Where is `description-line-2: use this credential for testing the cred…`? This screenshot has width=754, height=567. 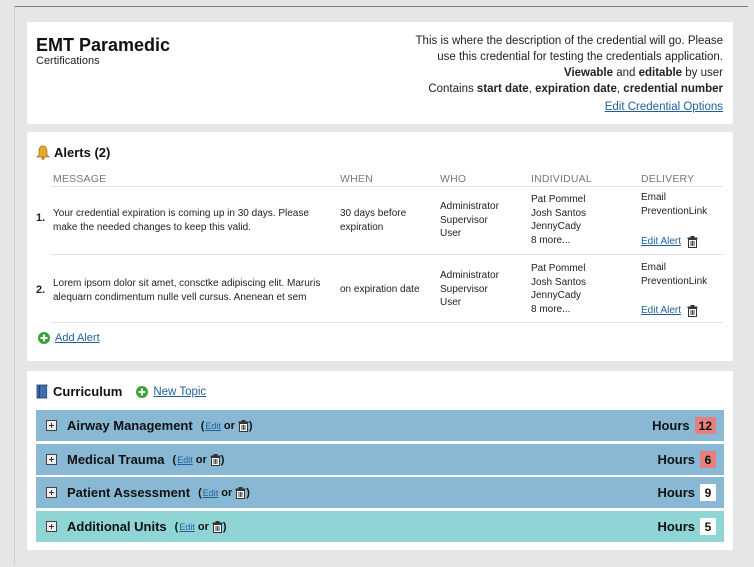 description-line-2: use this credential for testing the cred… is located at coordinates (580, 57).